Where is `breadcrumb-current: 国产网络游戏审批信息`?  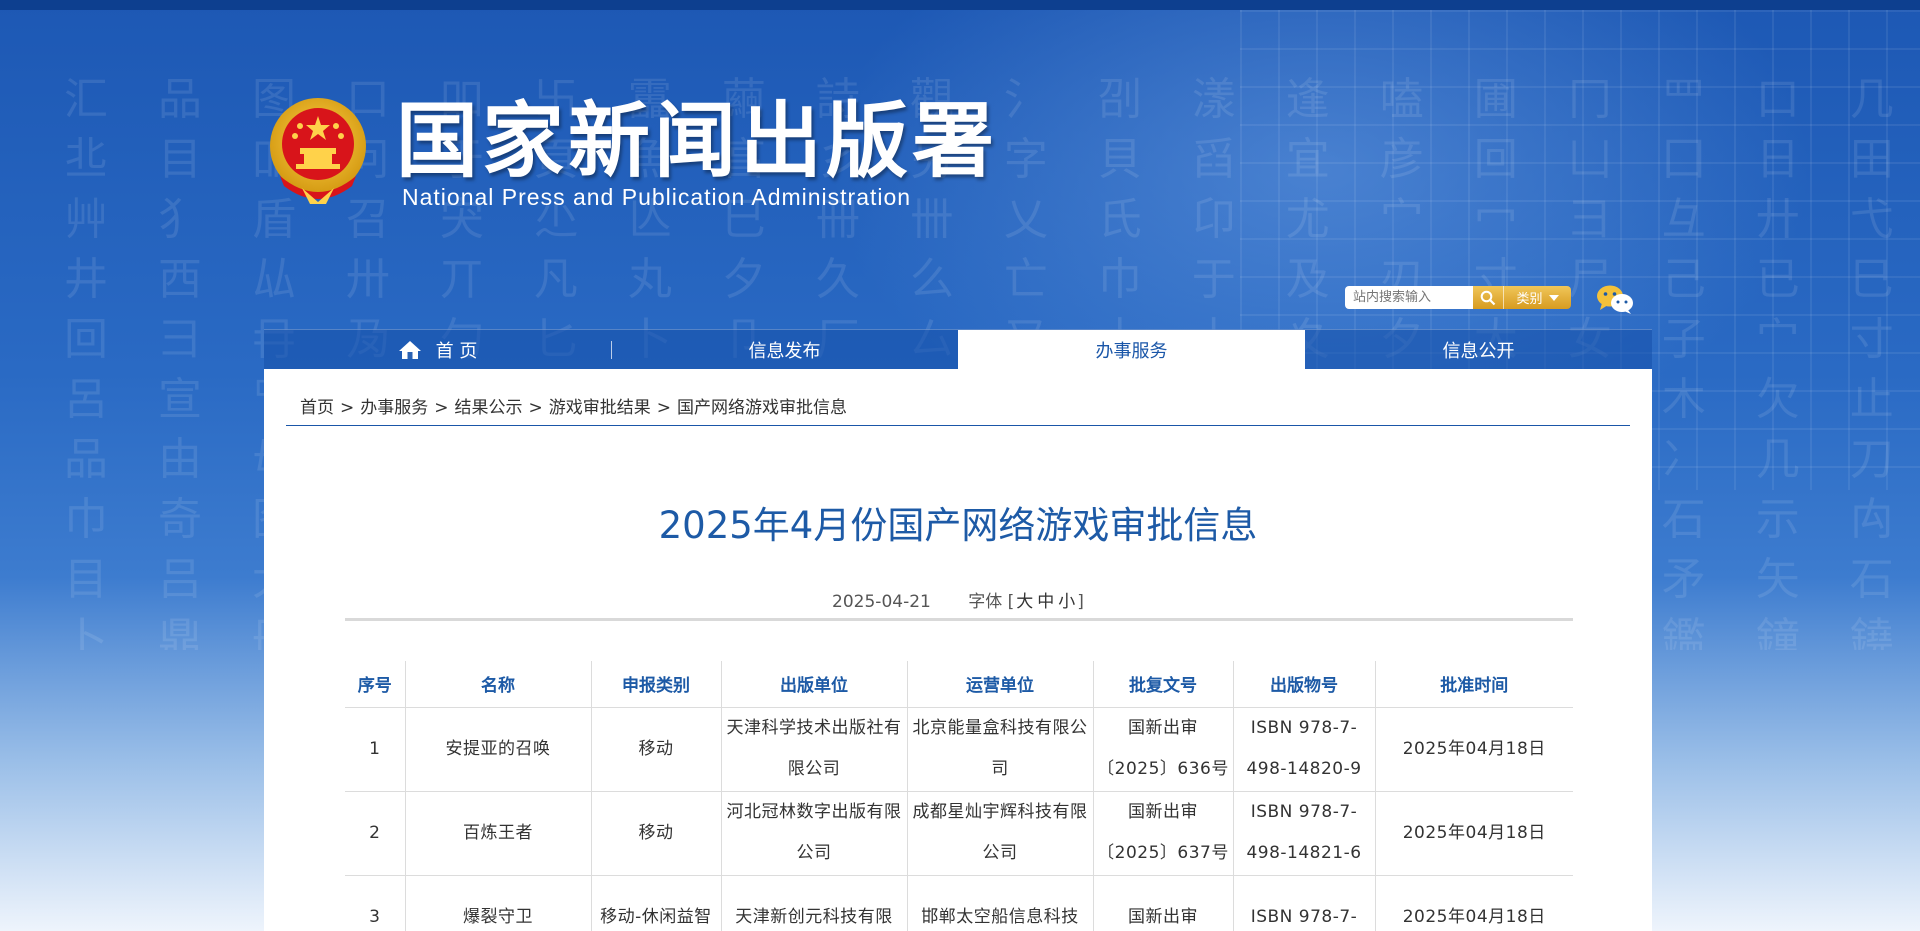 breadcrumb-current: 国产网络游戏审批信息 is located at coordinates (762, 408).